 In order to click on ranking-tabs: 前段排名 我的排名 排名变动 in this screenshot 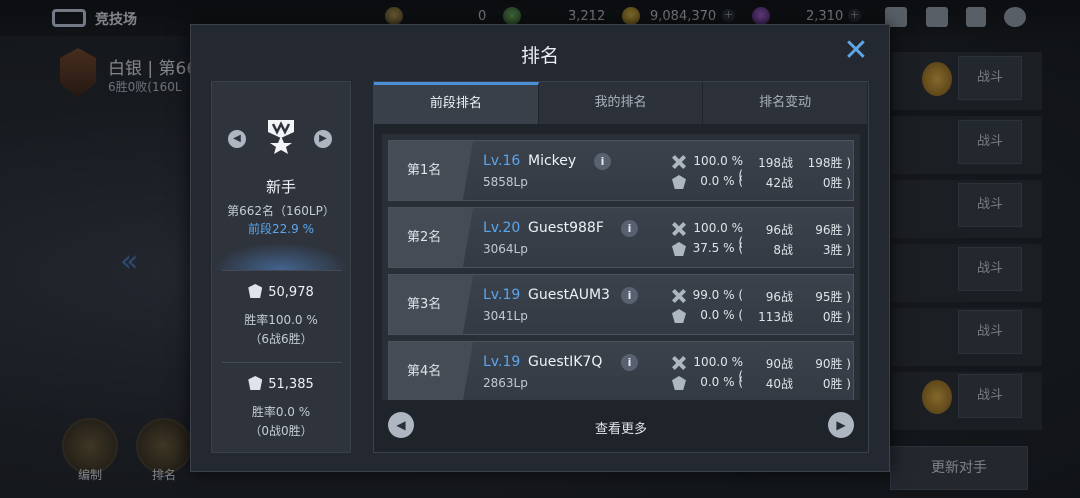, I will do `click(621, 103)`.